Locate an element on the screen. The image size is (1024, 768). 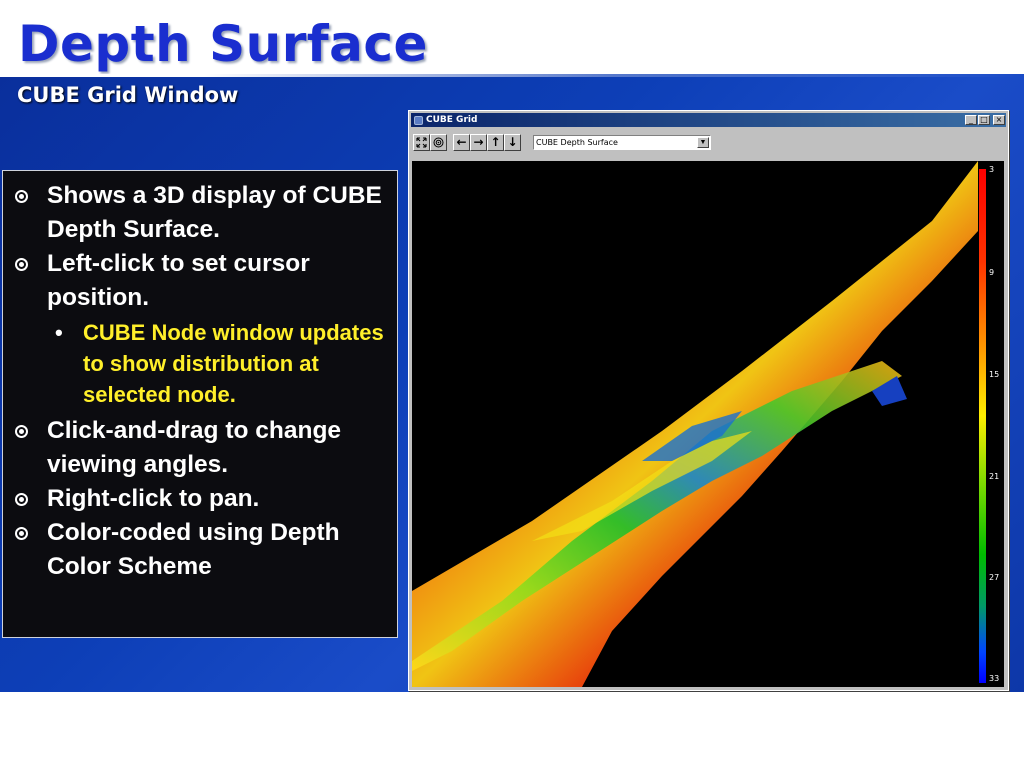
surface-select: CUBE Depth Surface ▼ is located at coordinates (622, 142).